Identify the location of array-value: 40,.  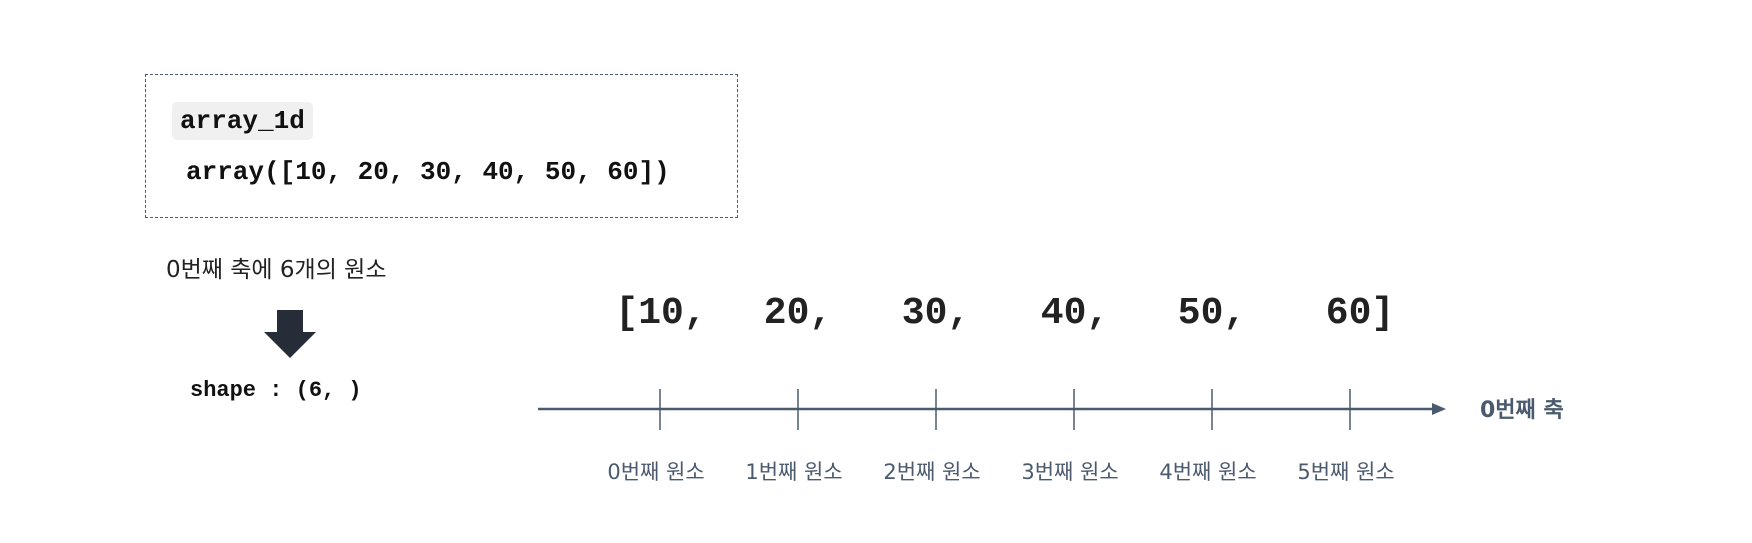
(1075, 313).